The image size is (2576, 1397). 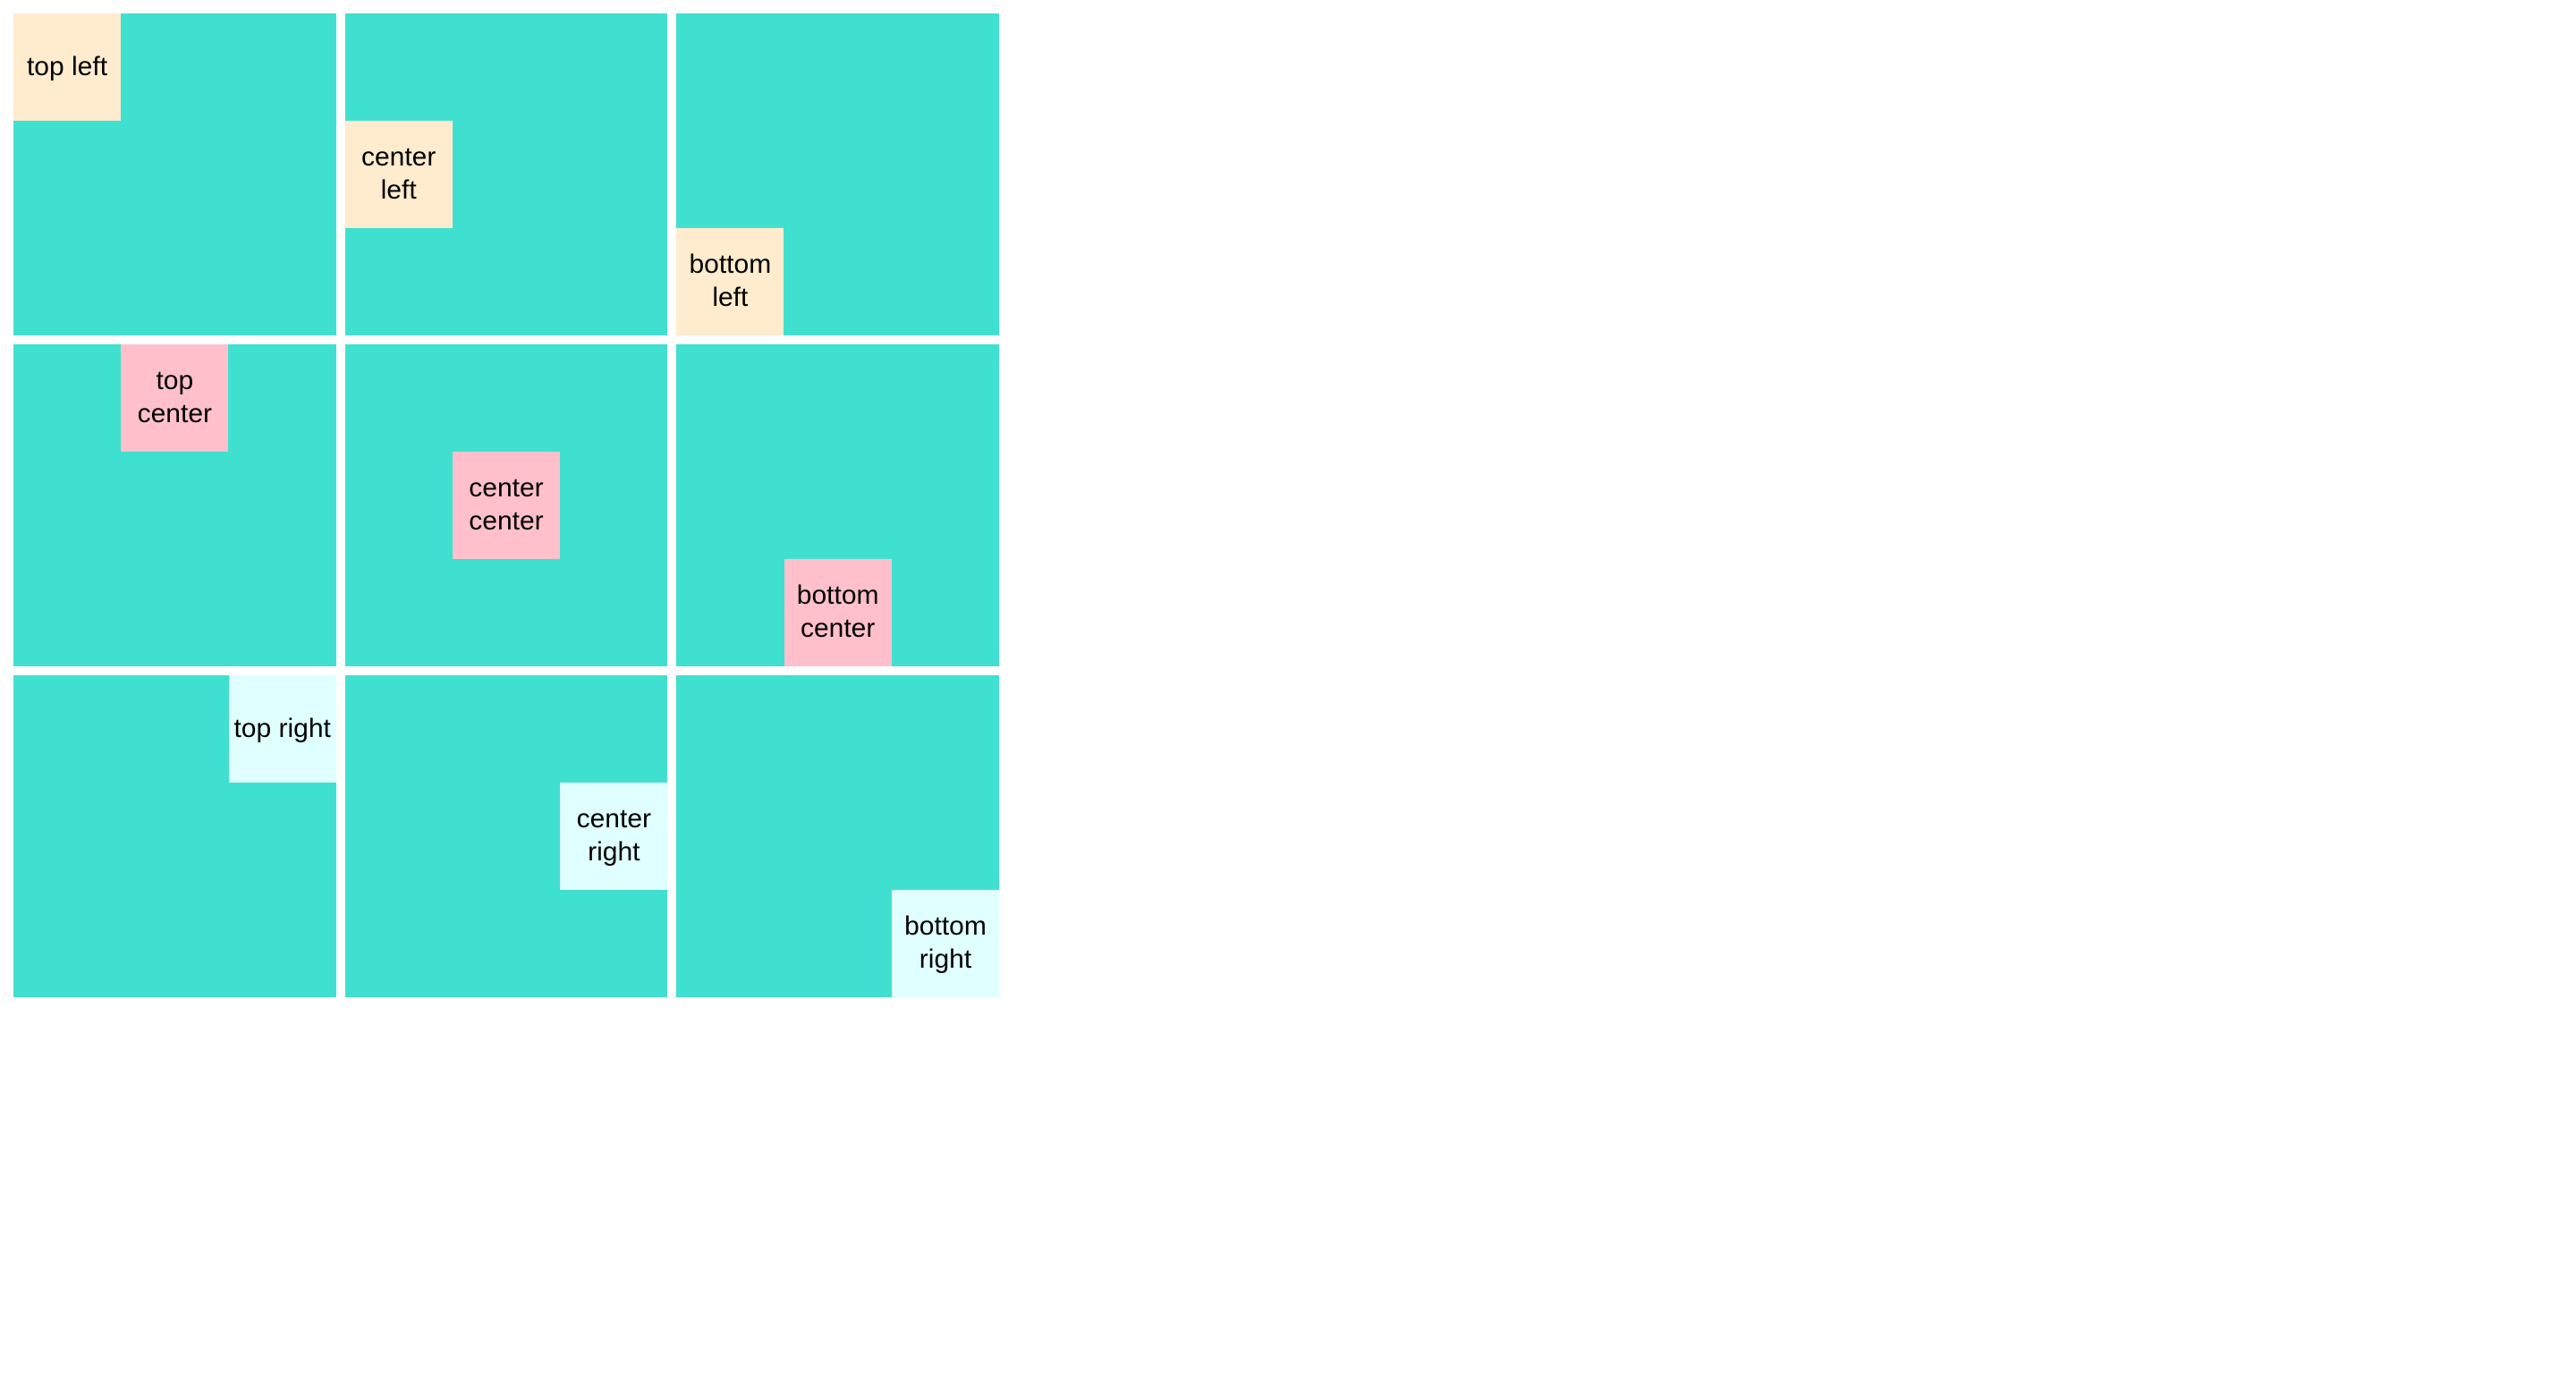 I want to click on cell-label-bottom-right: bottom right, so click(x=945, y=943).